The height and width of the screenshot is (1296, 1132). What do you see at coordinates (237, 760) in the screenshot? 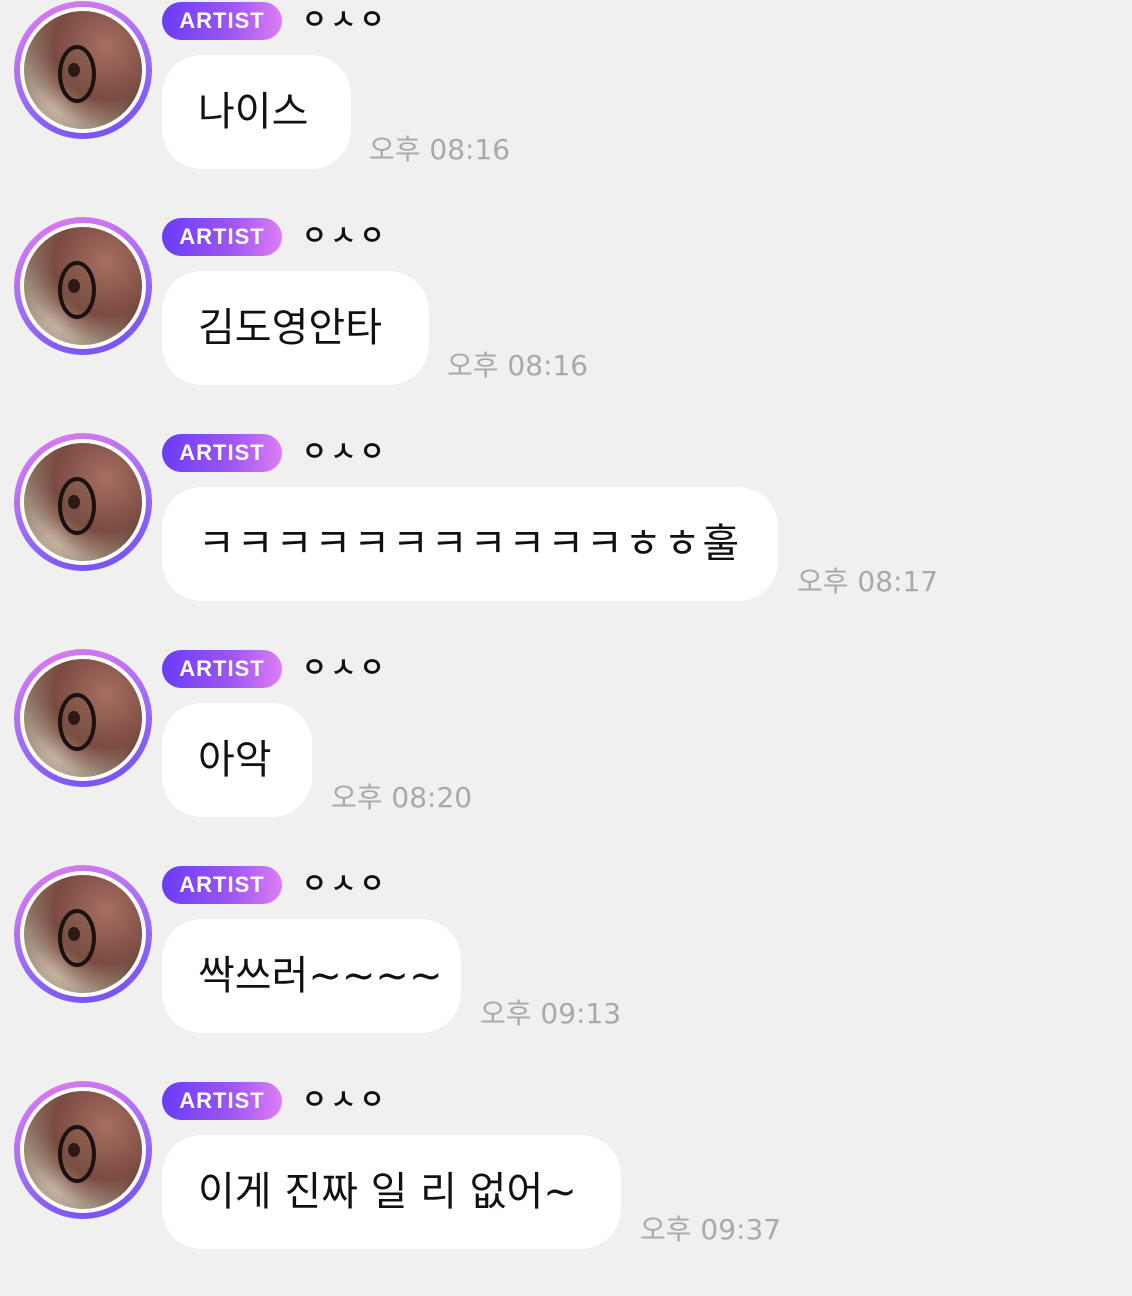
I see `message-bubble: 아악` at bounding box center [237, 760].